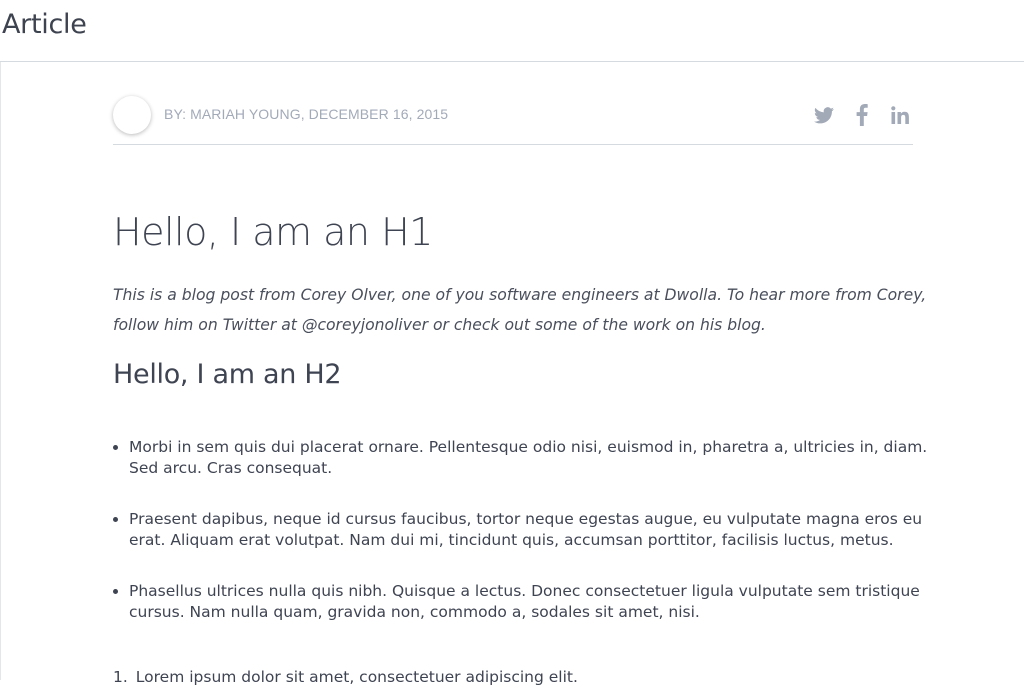 This screenshot has width=1024, height=688. I want to click on social-share-links, so click(856, 115).